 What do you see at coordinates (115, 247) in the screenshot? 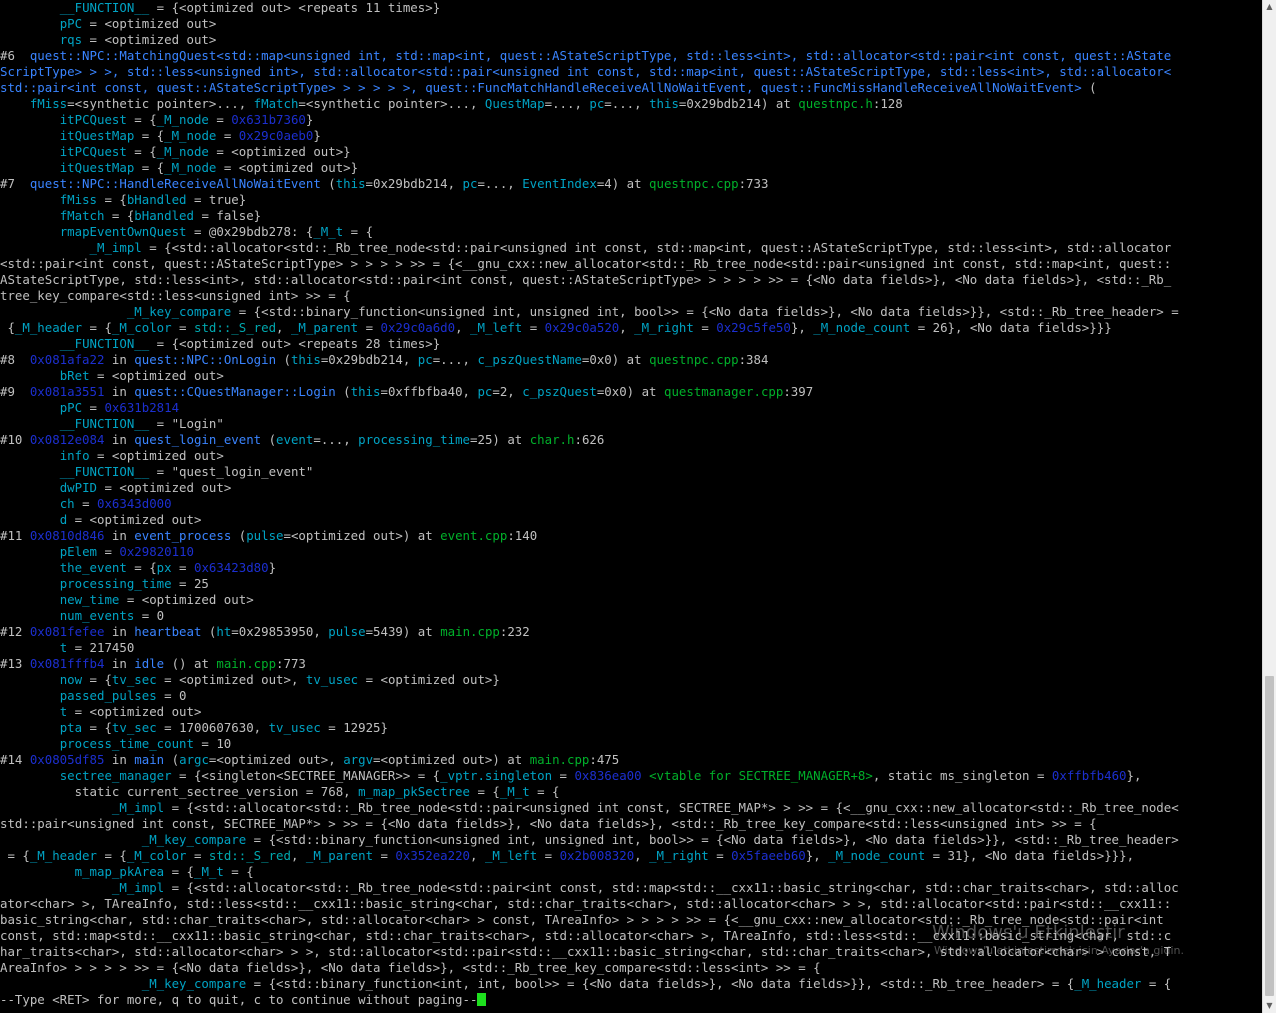
I see `text-segment: _M_impl` at bounding box center [115, 247].